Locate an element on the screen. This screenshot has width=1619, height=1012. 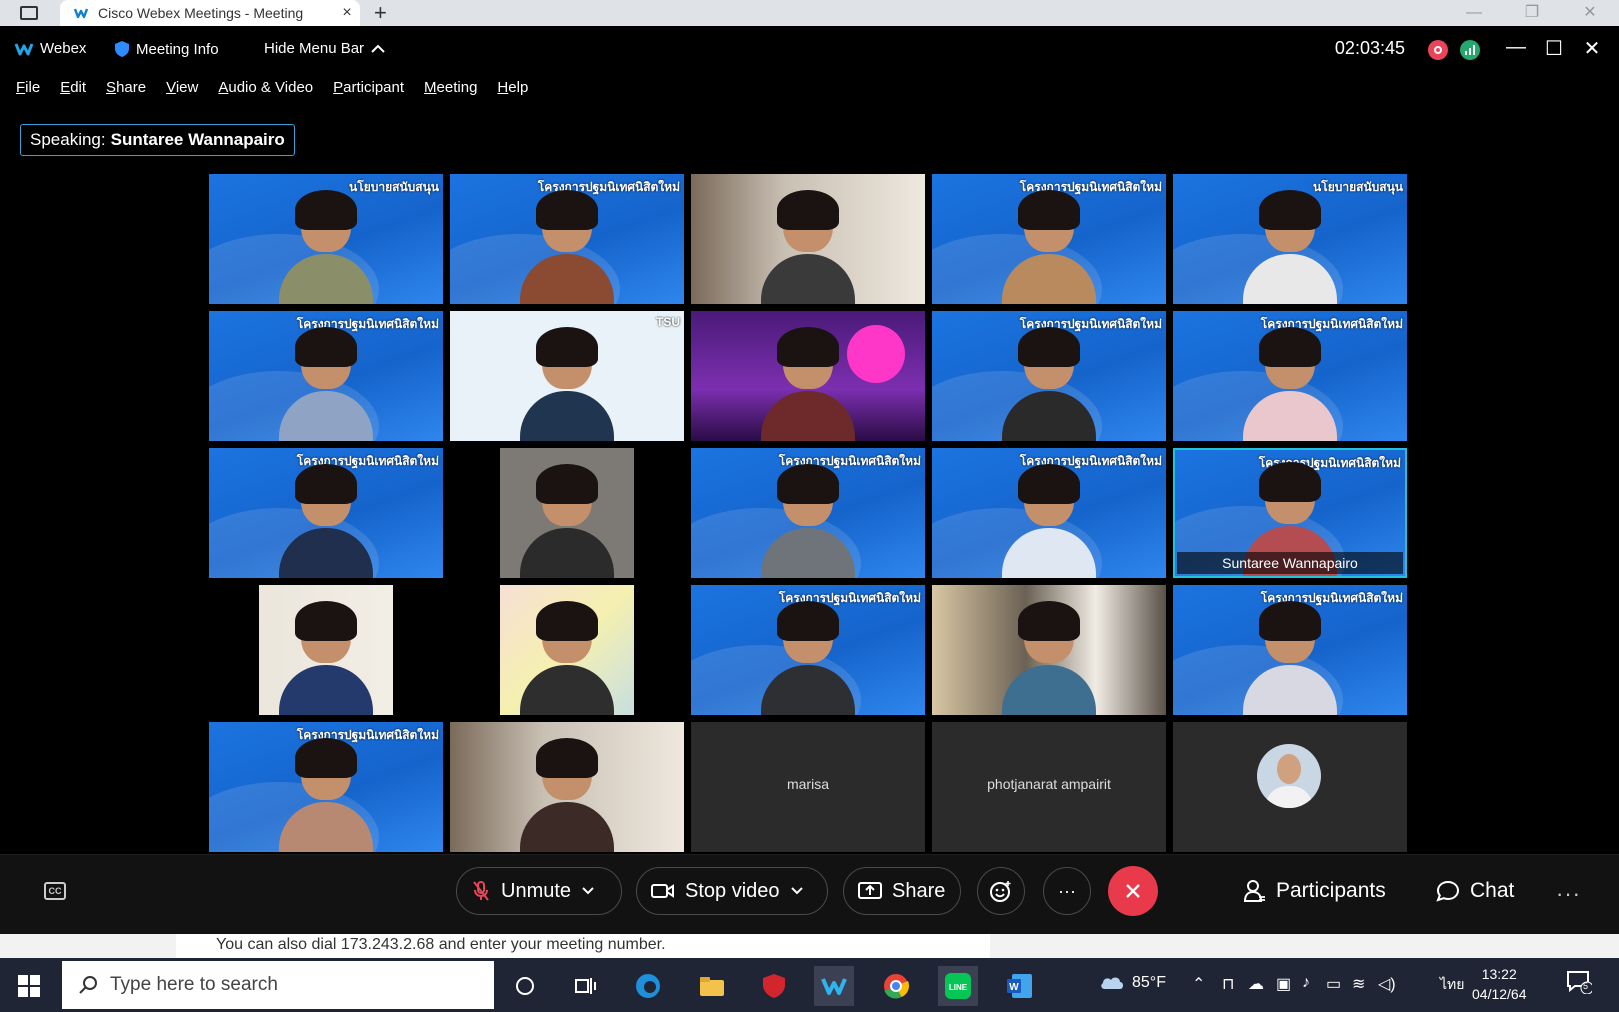
person-icon is located at coordinates (1254, 891).